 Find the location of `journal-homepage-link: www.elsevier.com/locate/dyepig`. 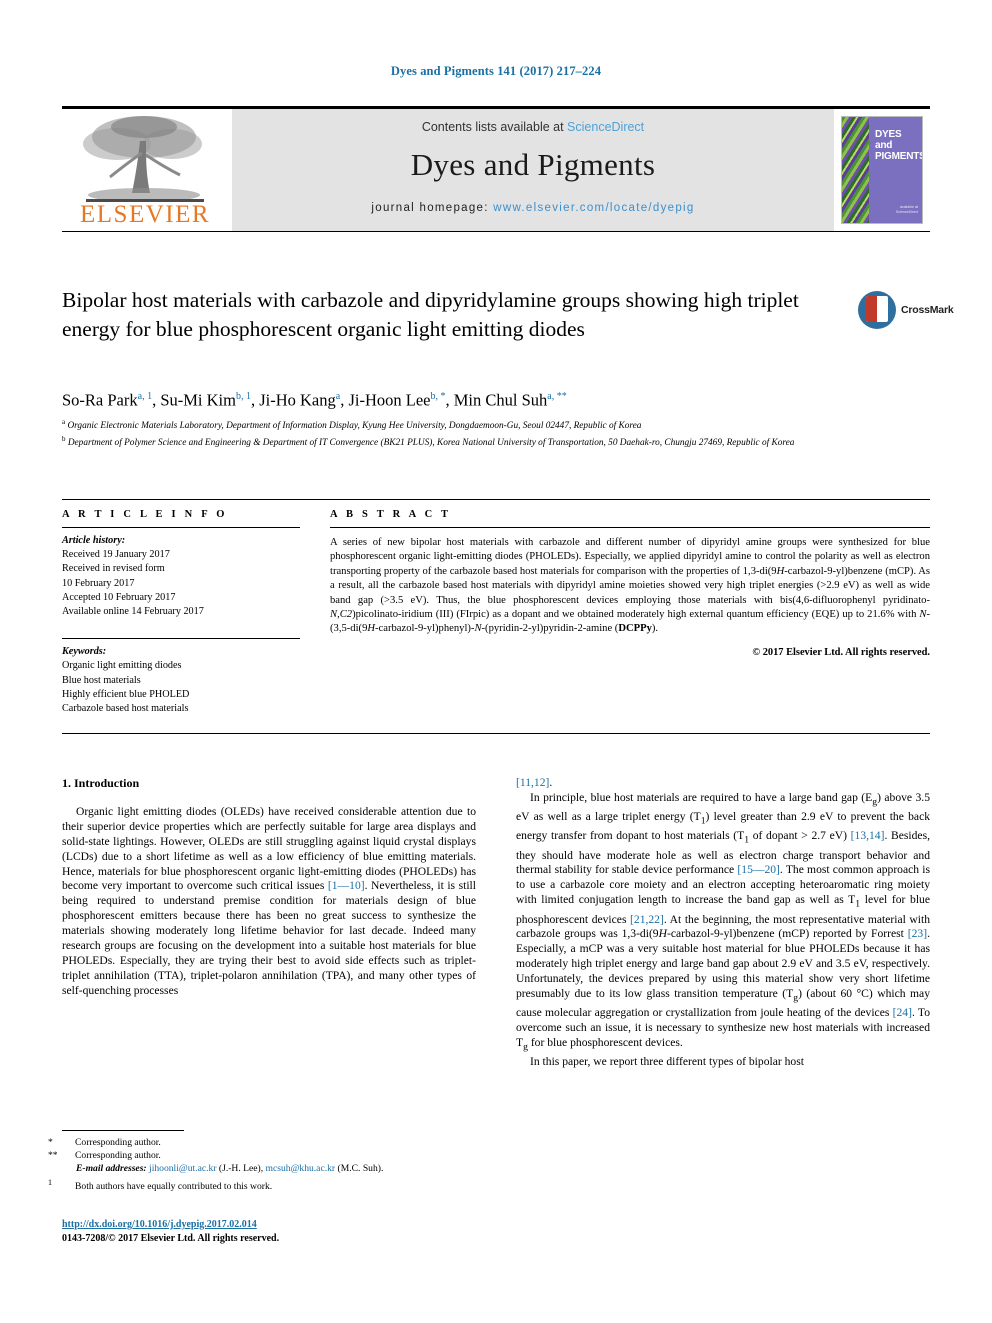

journal-homepage-link: www.elsevier.com/locate/dyepig is located at coordinates (593, 208).